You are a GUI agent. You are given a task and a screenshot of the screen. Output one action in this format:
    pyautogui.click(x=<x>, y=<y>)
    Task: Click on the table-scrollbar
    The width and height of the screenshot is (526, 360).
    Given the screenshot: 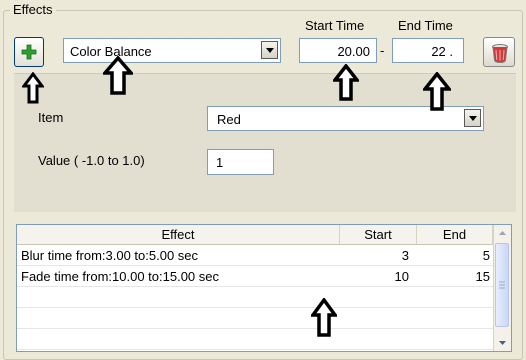 What is the action you would take?
    pyautogui.click(x=502, y=288)
    